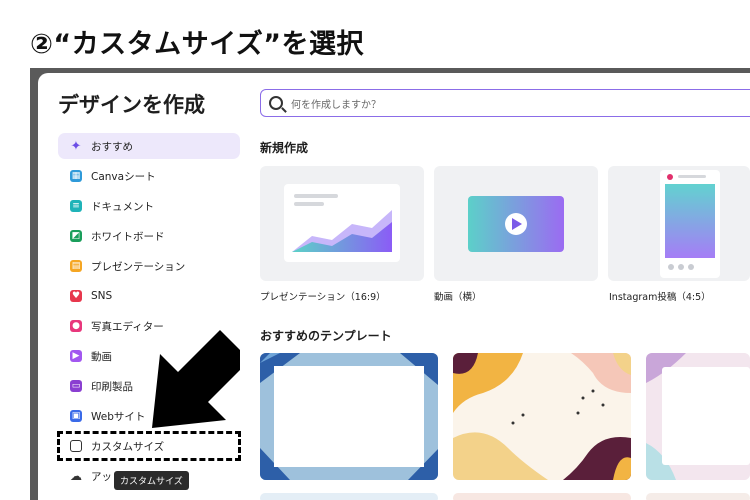  What do you see at coordinates (138, 266) in the screenshot?
I see `sidebar-item-label: プレゼンテーション` at bounding box center [138, 266].